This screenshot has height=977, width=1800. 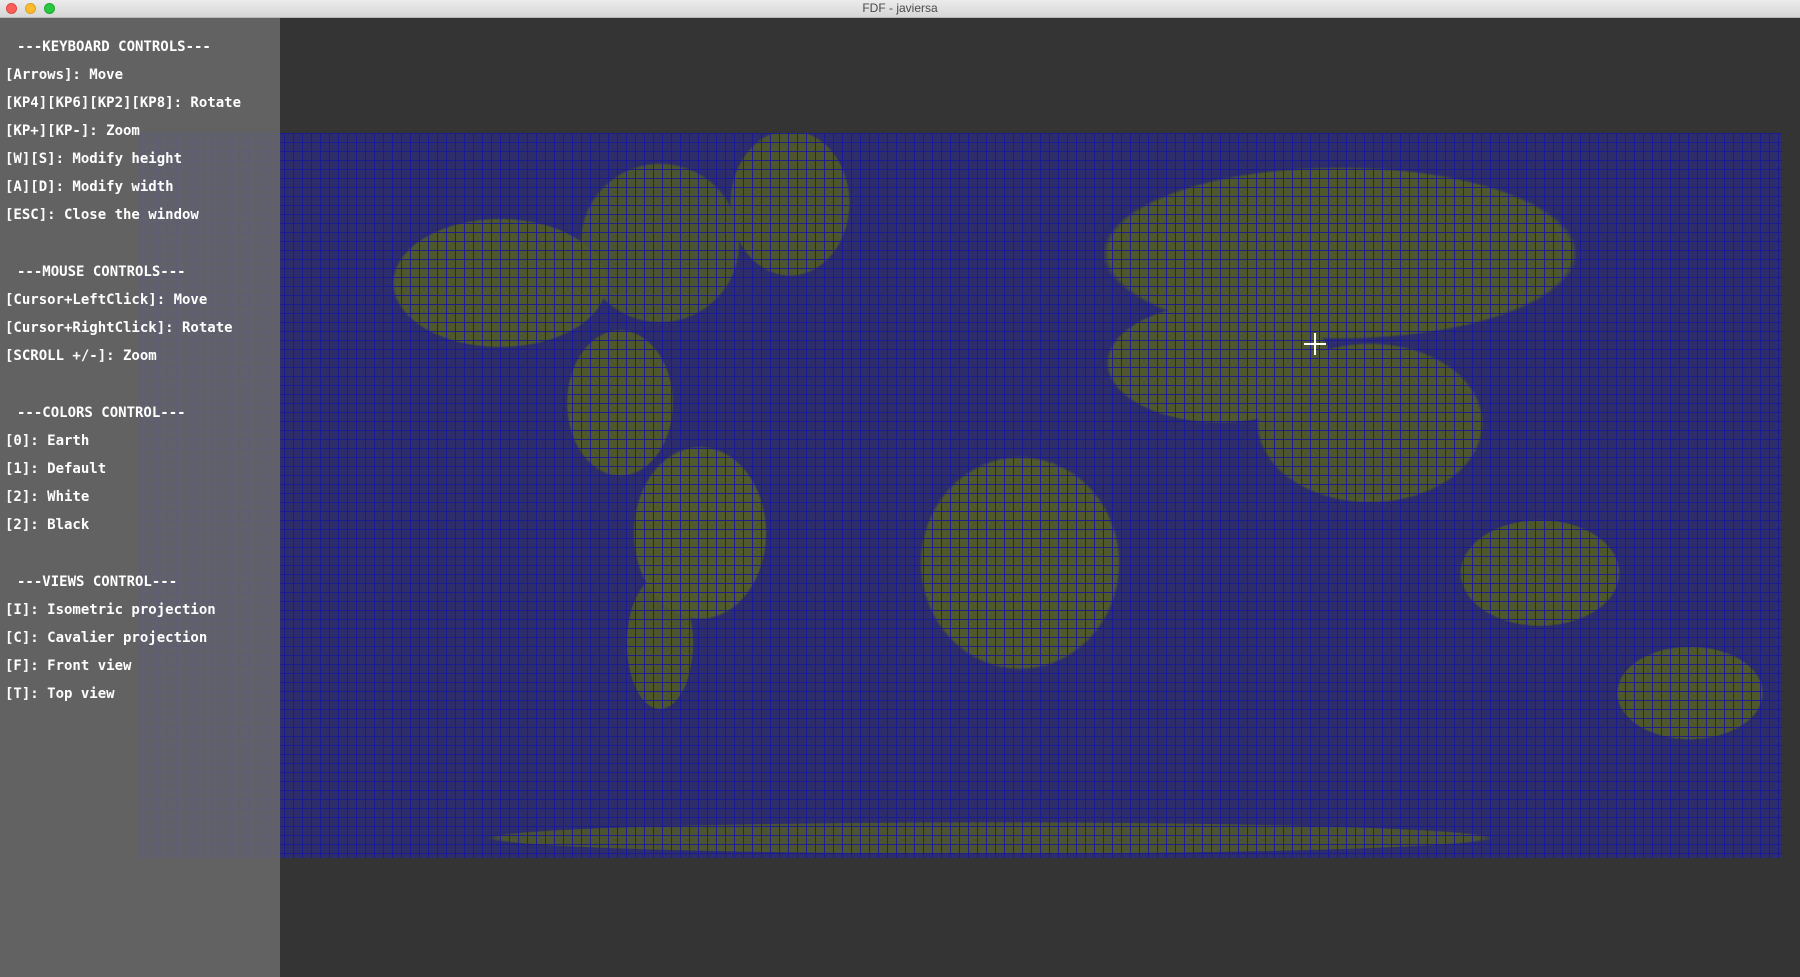 I want to click on title-bar: FDF - javiersa, so click(x=900, y=9).